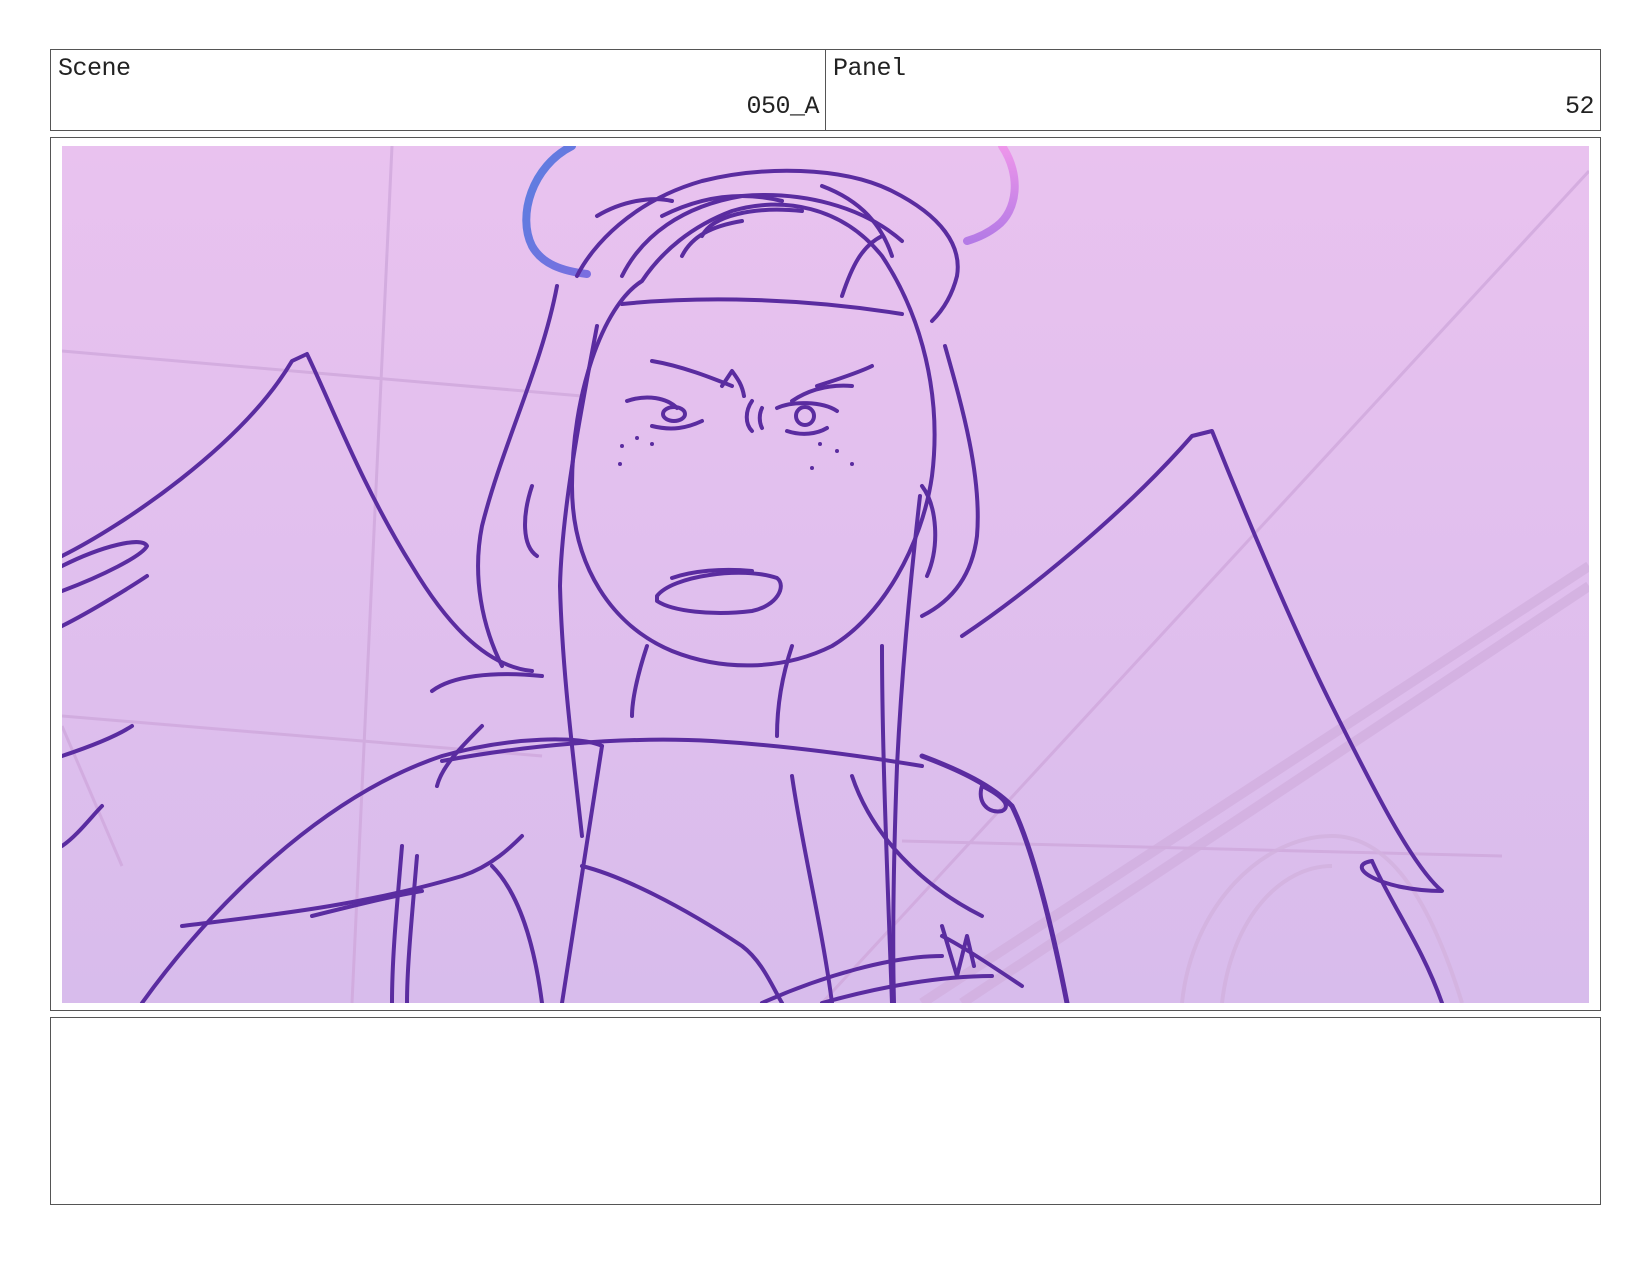 This screenshot has height=1275, width=1650. I want to click on panel-number: 52, so click(1579, 106).